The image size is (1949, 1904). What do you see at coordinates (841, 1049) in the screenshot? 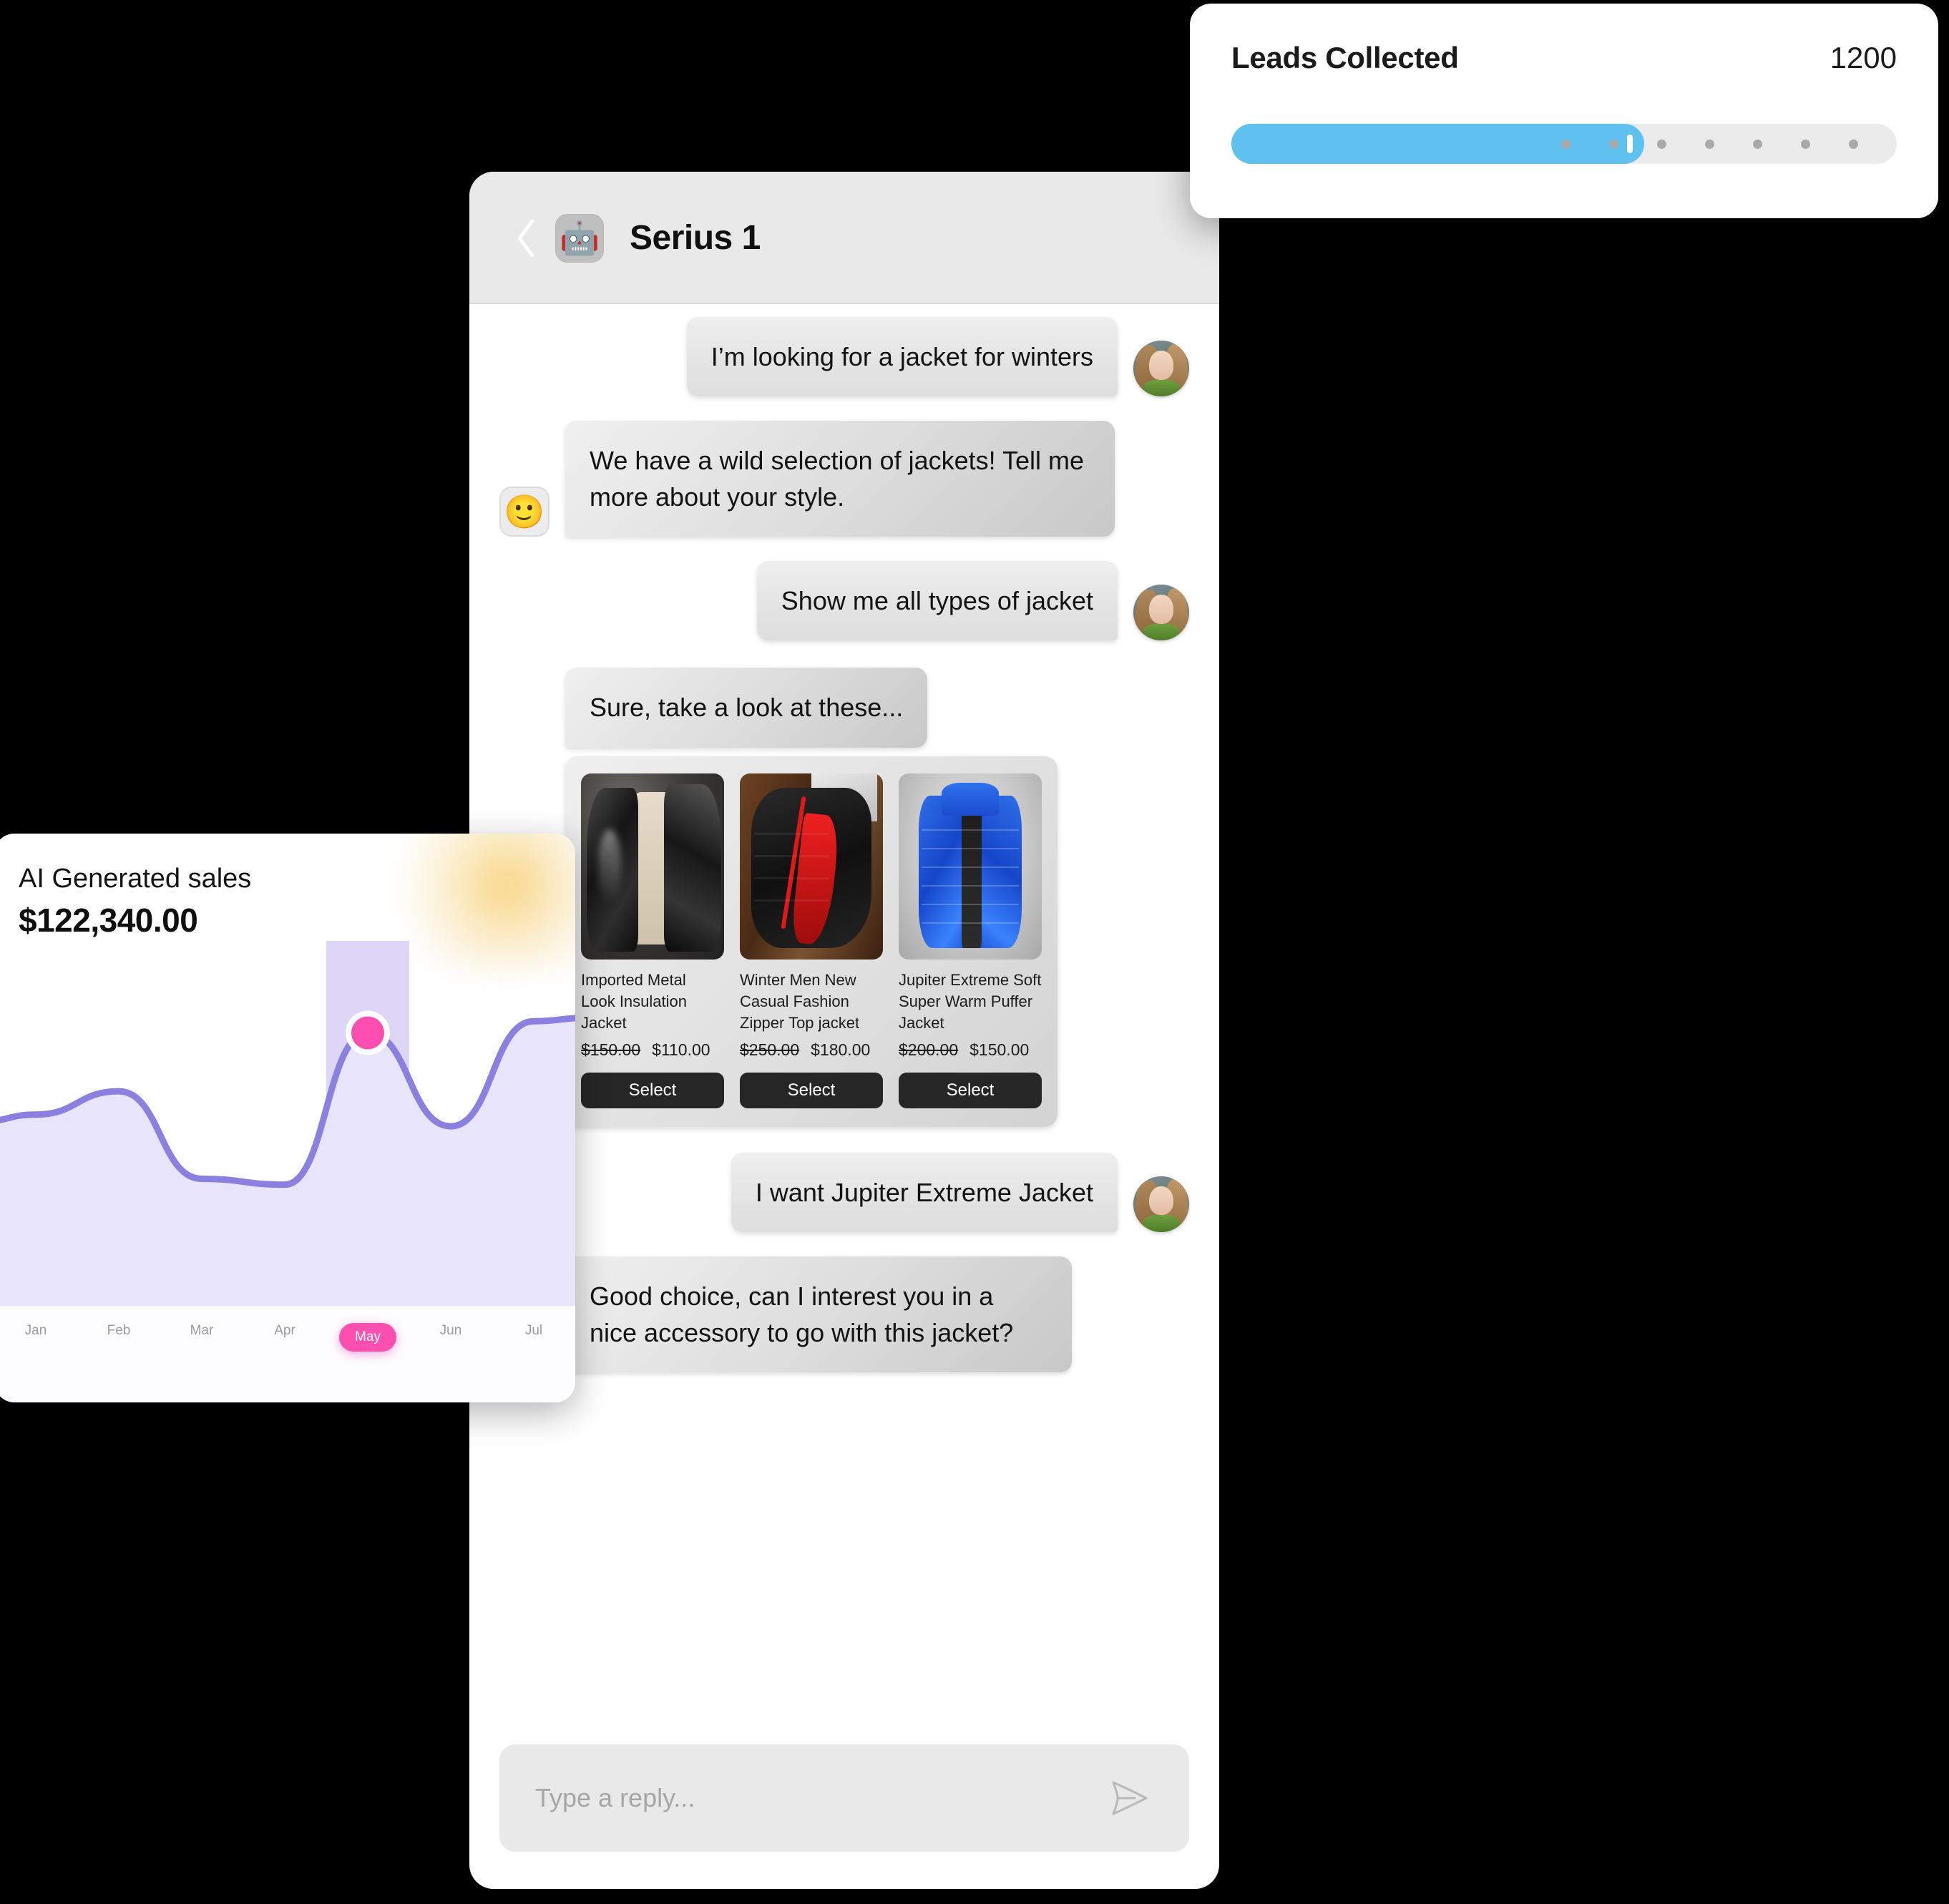
I see `product-price: $180.00` at bounding box center [841, 1049].